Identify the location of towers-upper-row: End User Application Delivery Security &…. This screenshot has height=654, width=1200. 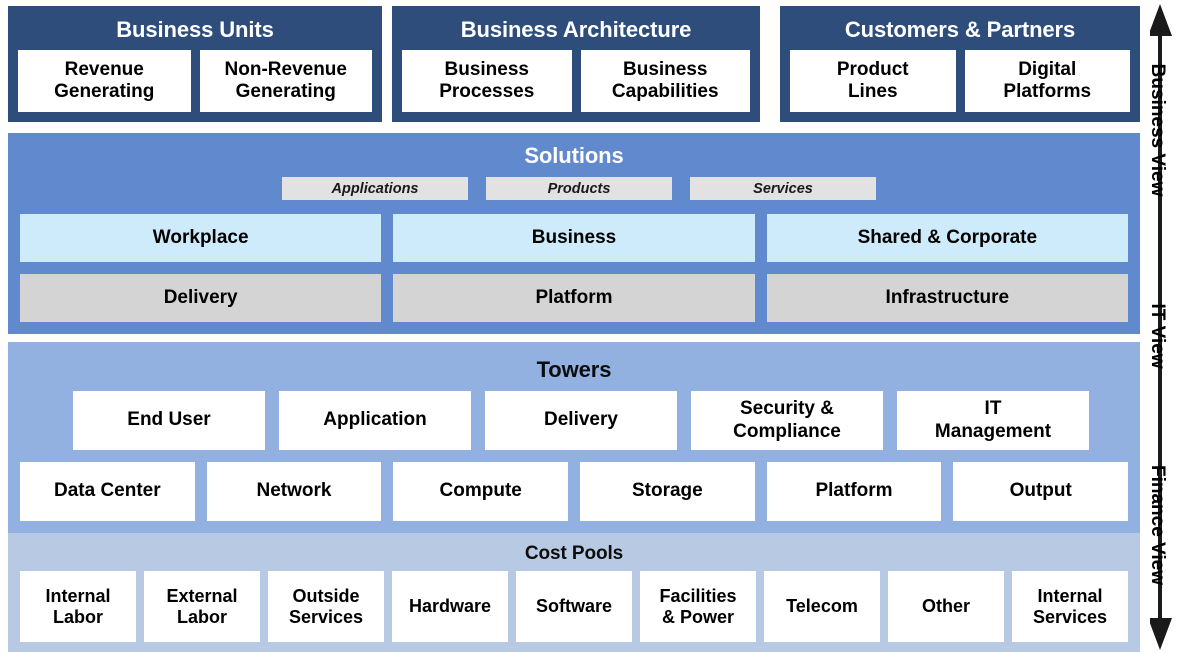
(581, 420).